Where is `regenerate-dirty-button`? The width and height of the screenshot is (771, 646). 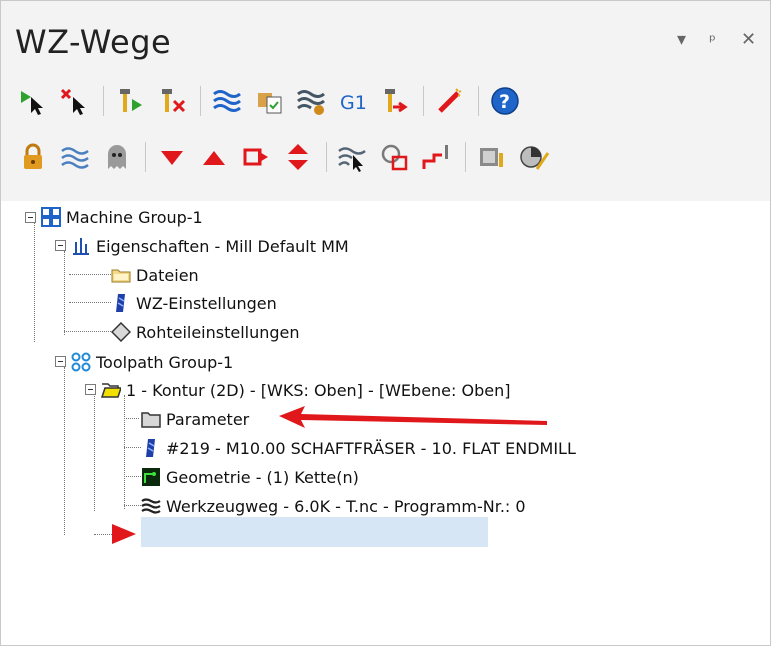
regenerate-dirty-button is located at coordinates (172, 101).